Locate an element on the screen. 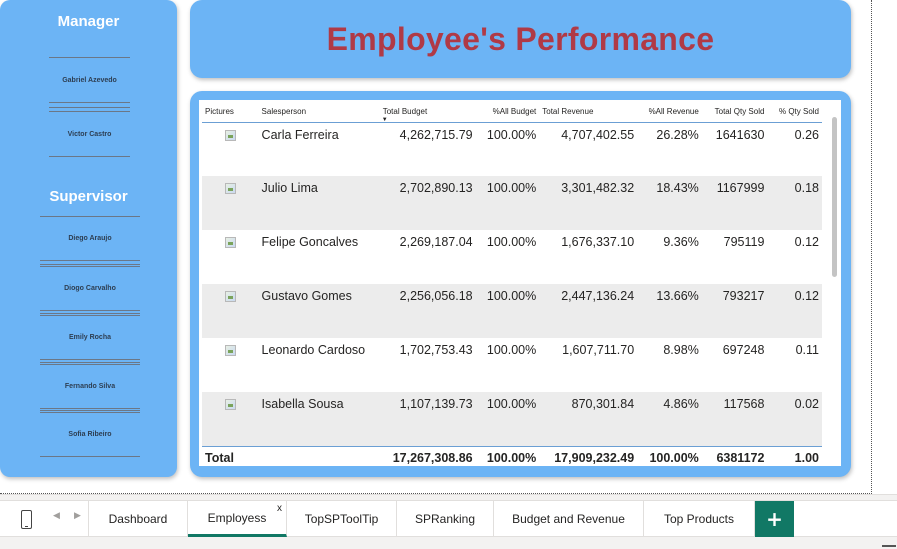  total-qty-cell: 117568 is located at coordinates (734, 419).